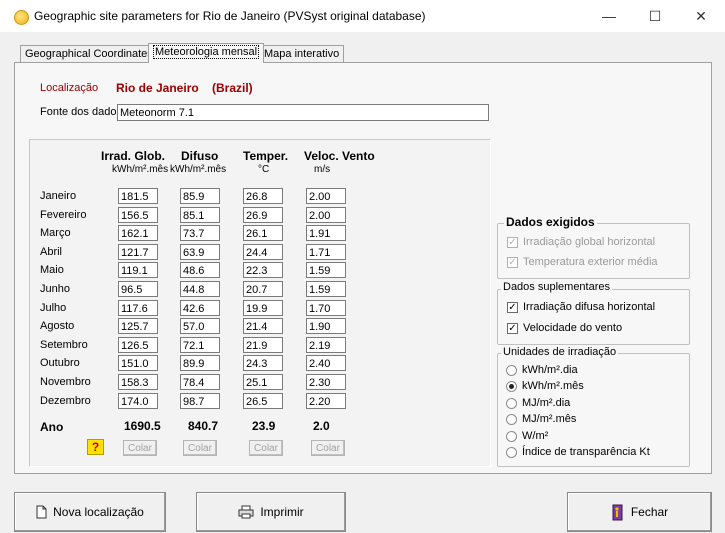 The height and width of the screenshot is (533, 725). Describe the element at coordinates (557, 287) in the screenshot. I see `supplementary-data-title: Dados suplementares` at that location.